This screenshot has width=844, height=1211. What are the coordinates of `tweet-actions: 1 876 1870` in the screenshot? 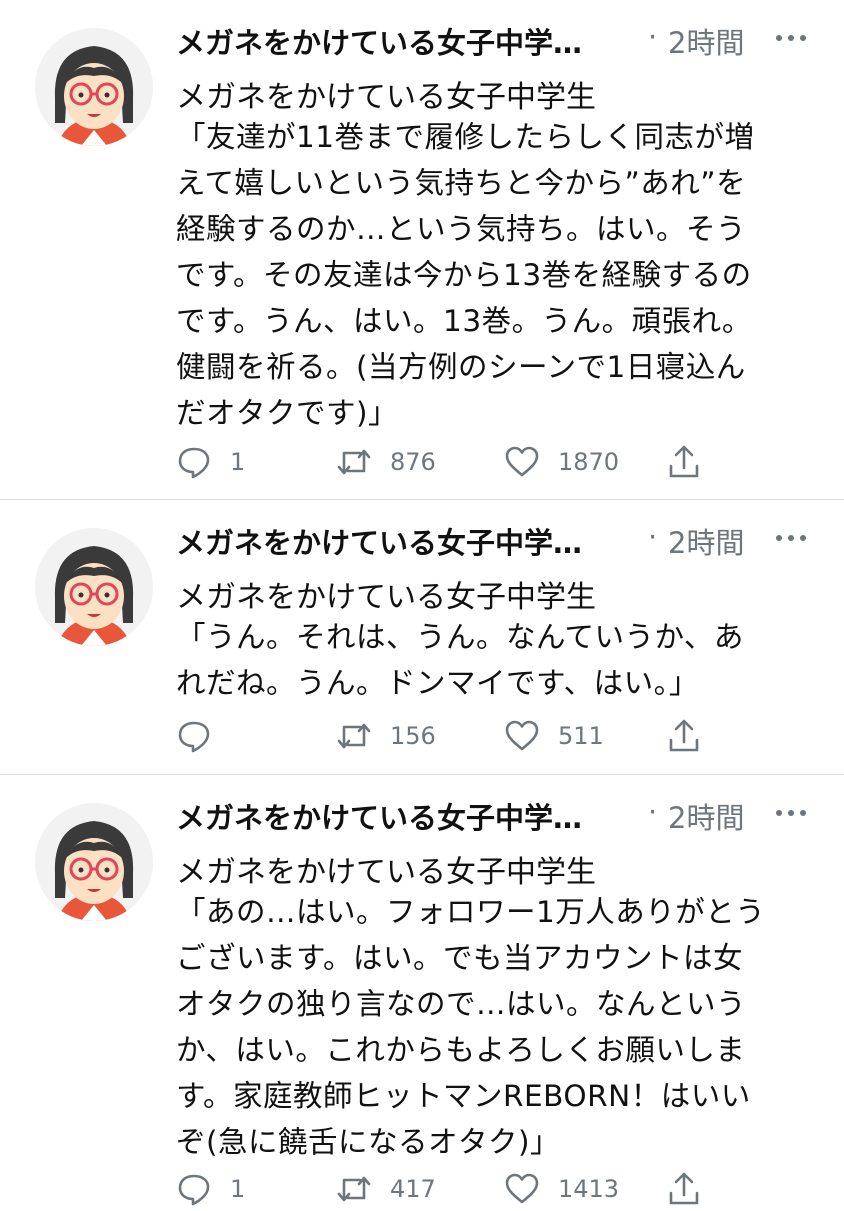 It's located at (456, 462).